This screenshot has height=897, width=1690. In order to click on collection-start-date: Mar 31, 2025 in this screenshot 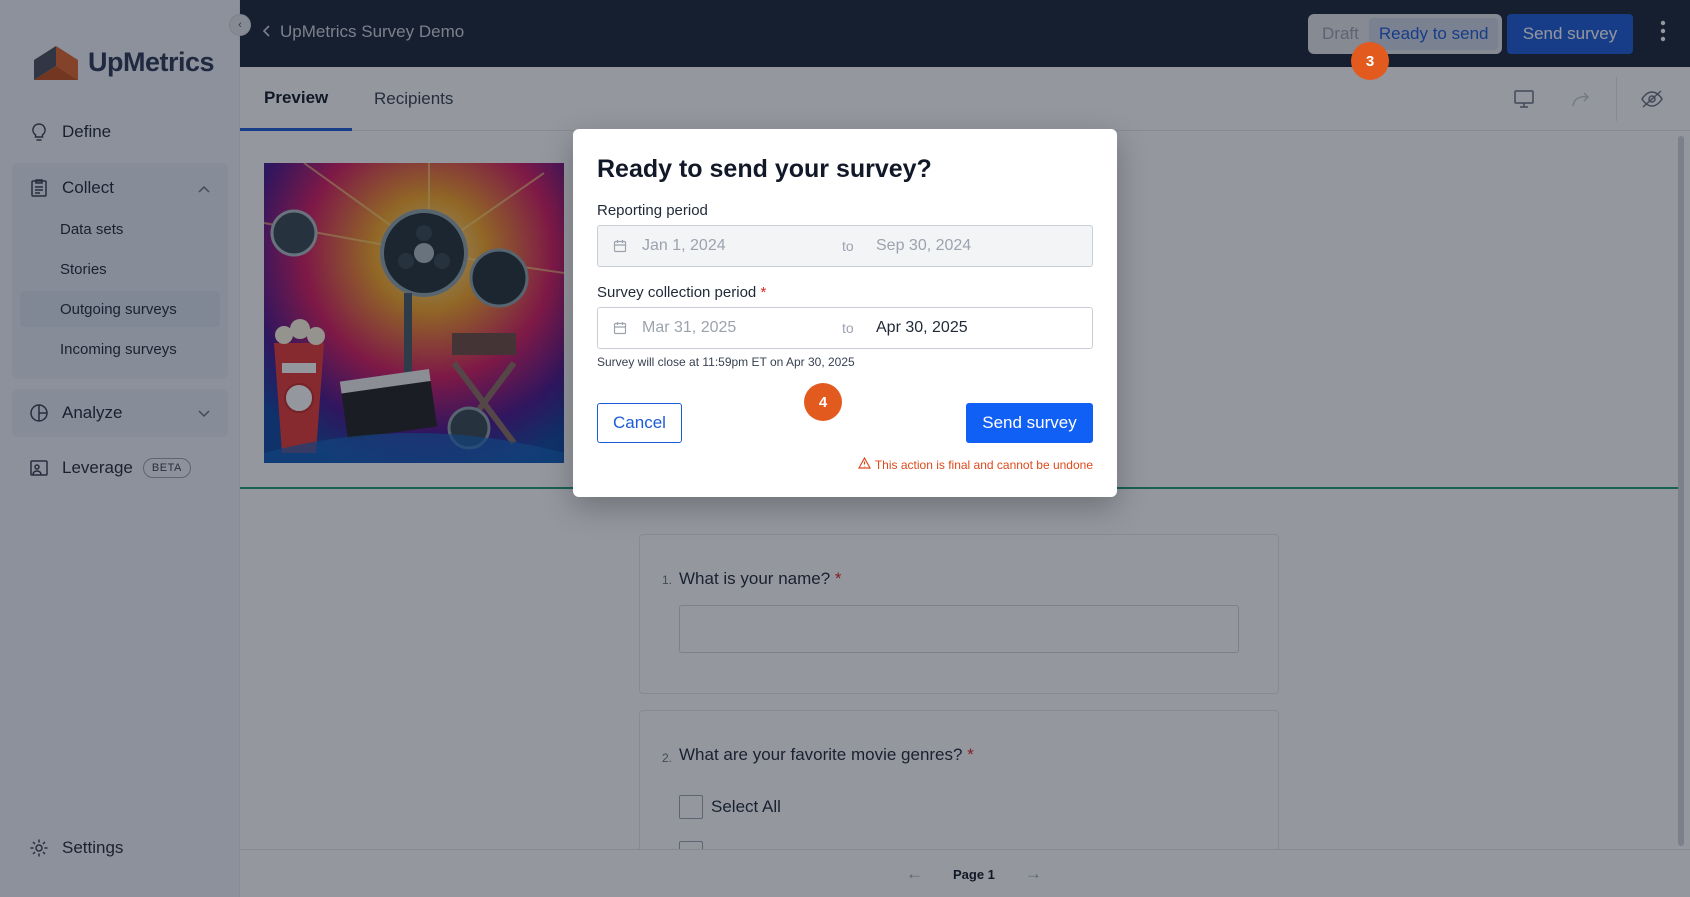, I will do `click(742, 328)`.